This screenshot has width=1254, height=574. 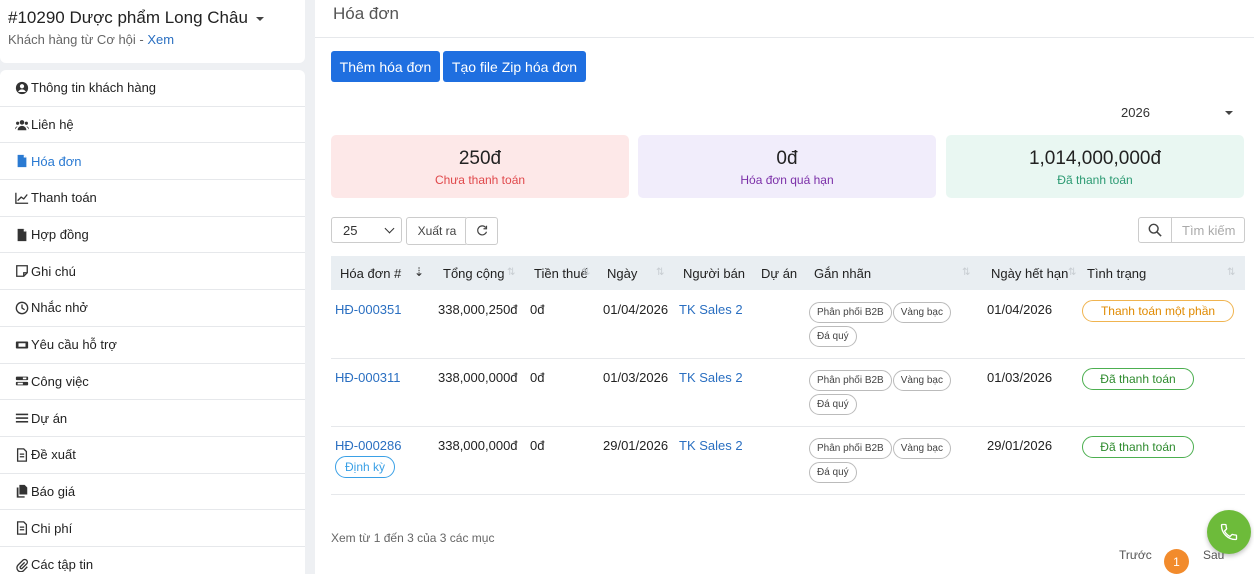 What do you see at coordinates (78, 39) in the screenshot?
I see `customer-source: Khách hàng từ Cơ hội -` at bounding box center [78, 39].